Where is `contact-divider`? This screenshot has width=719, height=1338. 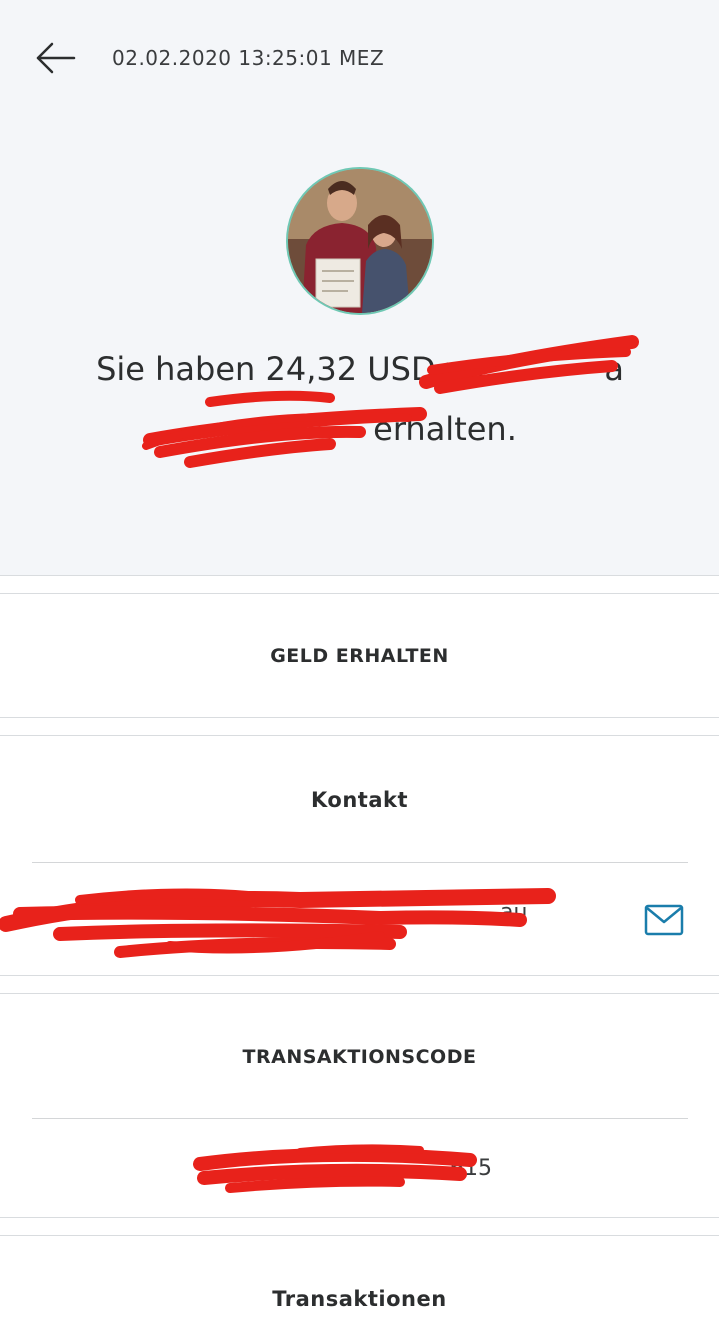
contact-divider is located at coordinates (360, 862).